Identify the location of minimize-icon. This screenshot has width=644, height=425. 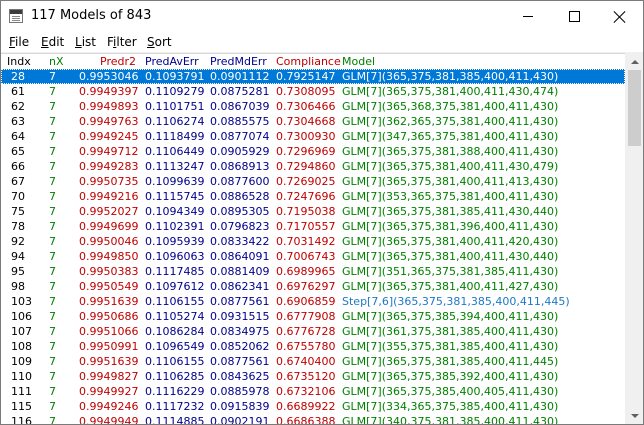
(528, 16).